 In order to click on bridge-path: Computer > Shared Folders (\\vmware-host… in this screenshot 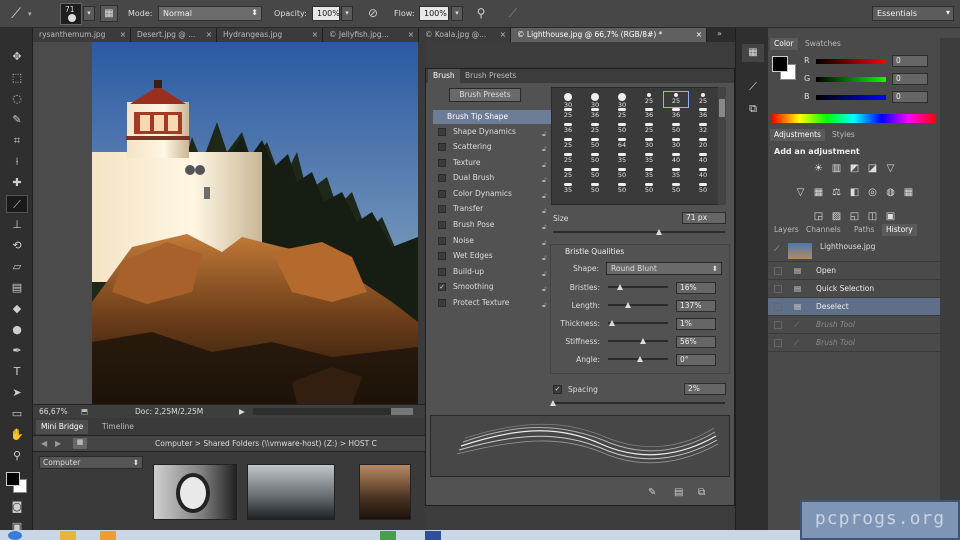, I will do `click(266, 443)`.